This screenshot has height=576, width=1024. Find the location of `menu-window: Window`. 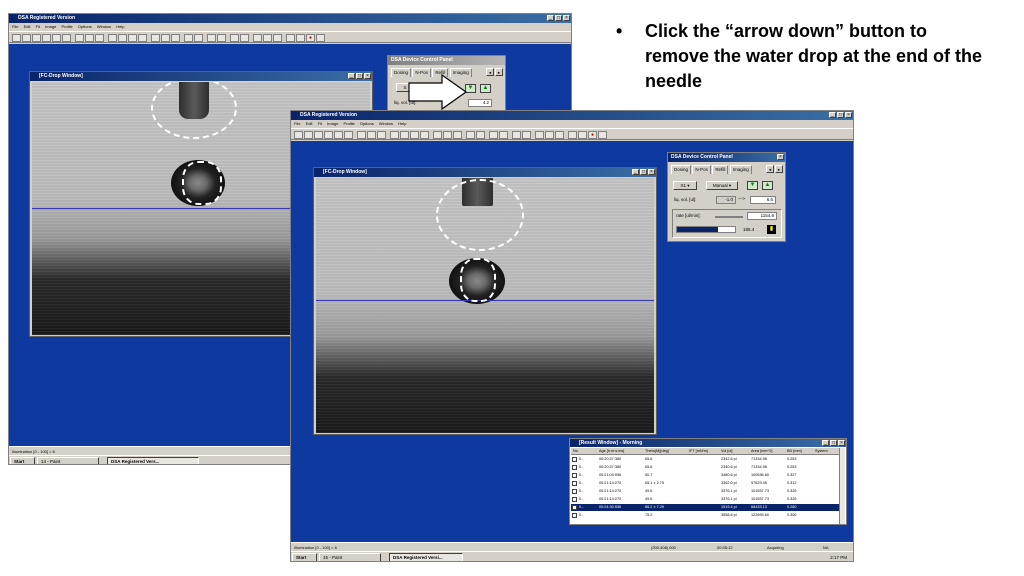

menu-window: Window is located at coordinates (386, 123).